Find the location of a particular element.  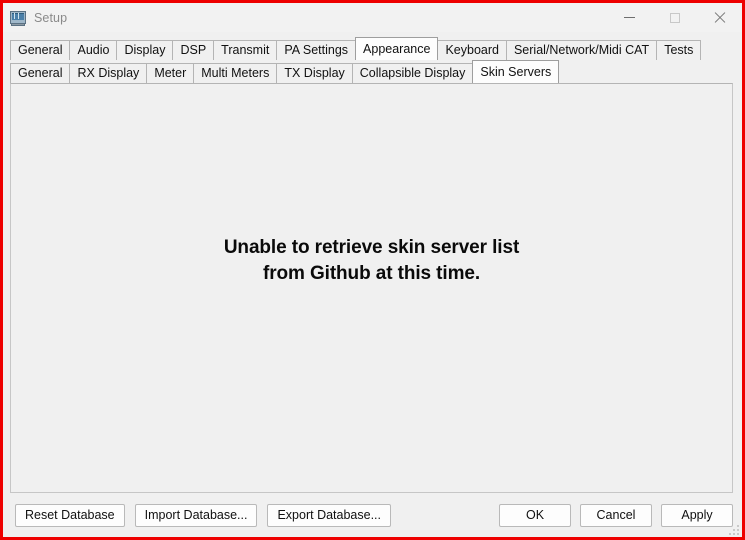

tab-label: PA Settings is located at coordinates (316, 50).